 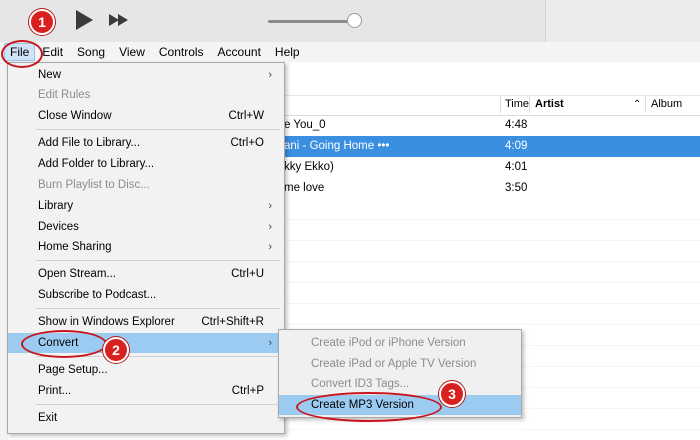 I want to click on step-1-badge: 1, so click(x=42, y=22).